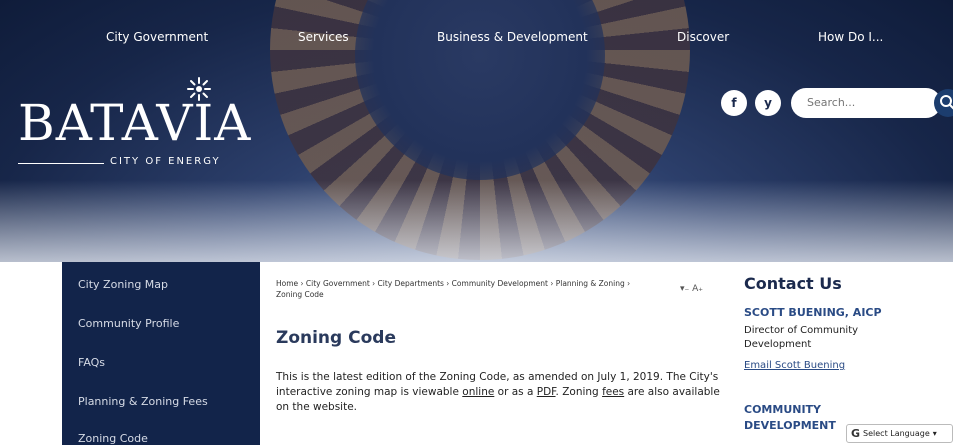 The image size is (953, 445). I want to click on zoning-fees-link: fees, so click(613, 392).